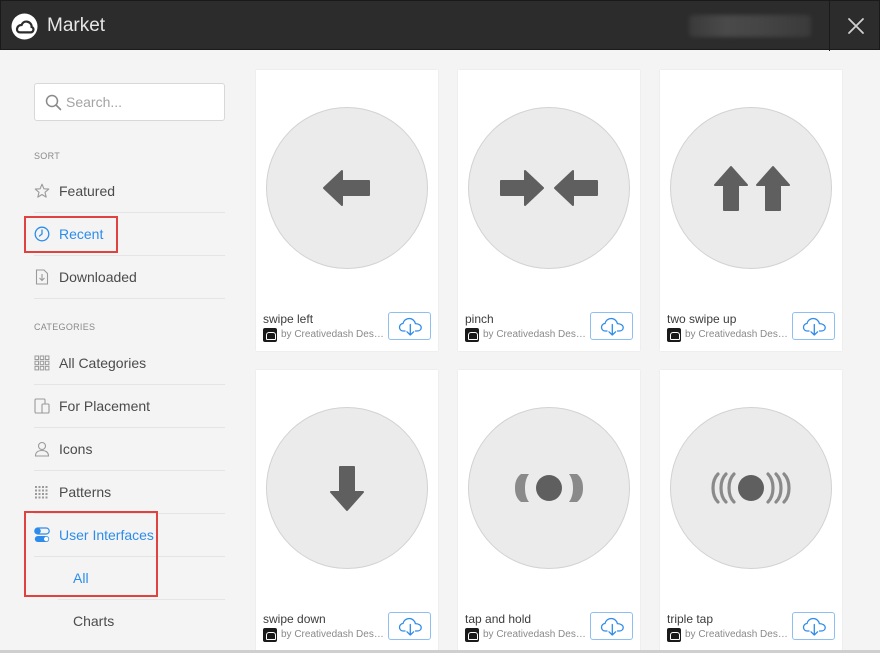 This screenshot has width=880, height=653. I want to click on pinch-arrows-icon, so click(549, 188).